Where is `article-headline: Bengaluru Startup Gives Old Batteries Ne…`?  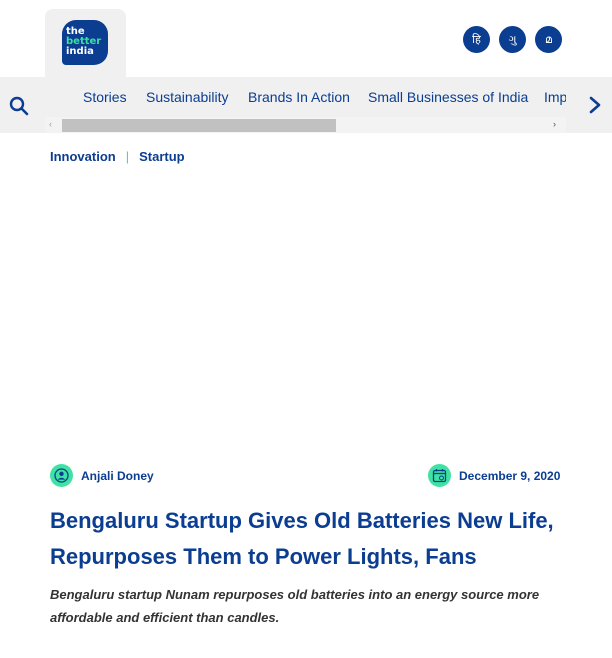
article-headline: Bengaluru Startup Gives Old Batteries Ne… is located at coordinates (302, 538).